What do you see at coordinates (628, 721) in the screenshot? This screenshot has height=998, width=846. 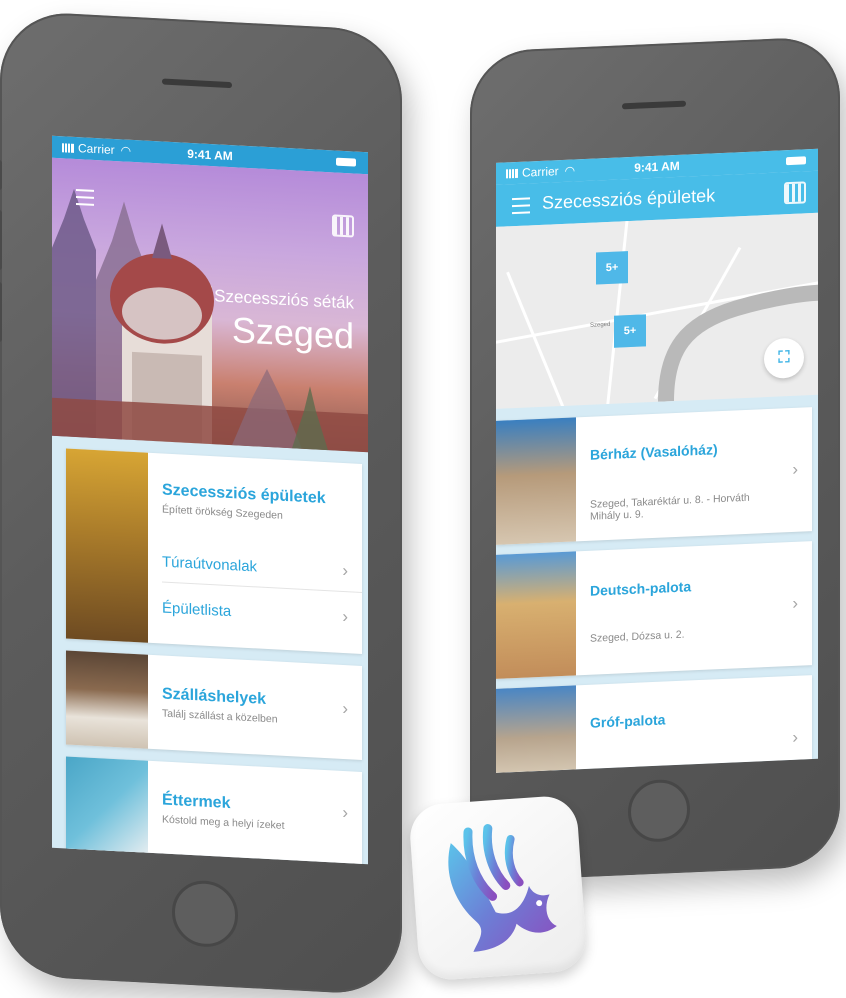 I see `building-name: Gróf-palota` at bounding box center [628, 721].